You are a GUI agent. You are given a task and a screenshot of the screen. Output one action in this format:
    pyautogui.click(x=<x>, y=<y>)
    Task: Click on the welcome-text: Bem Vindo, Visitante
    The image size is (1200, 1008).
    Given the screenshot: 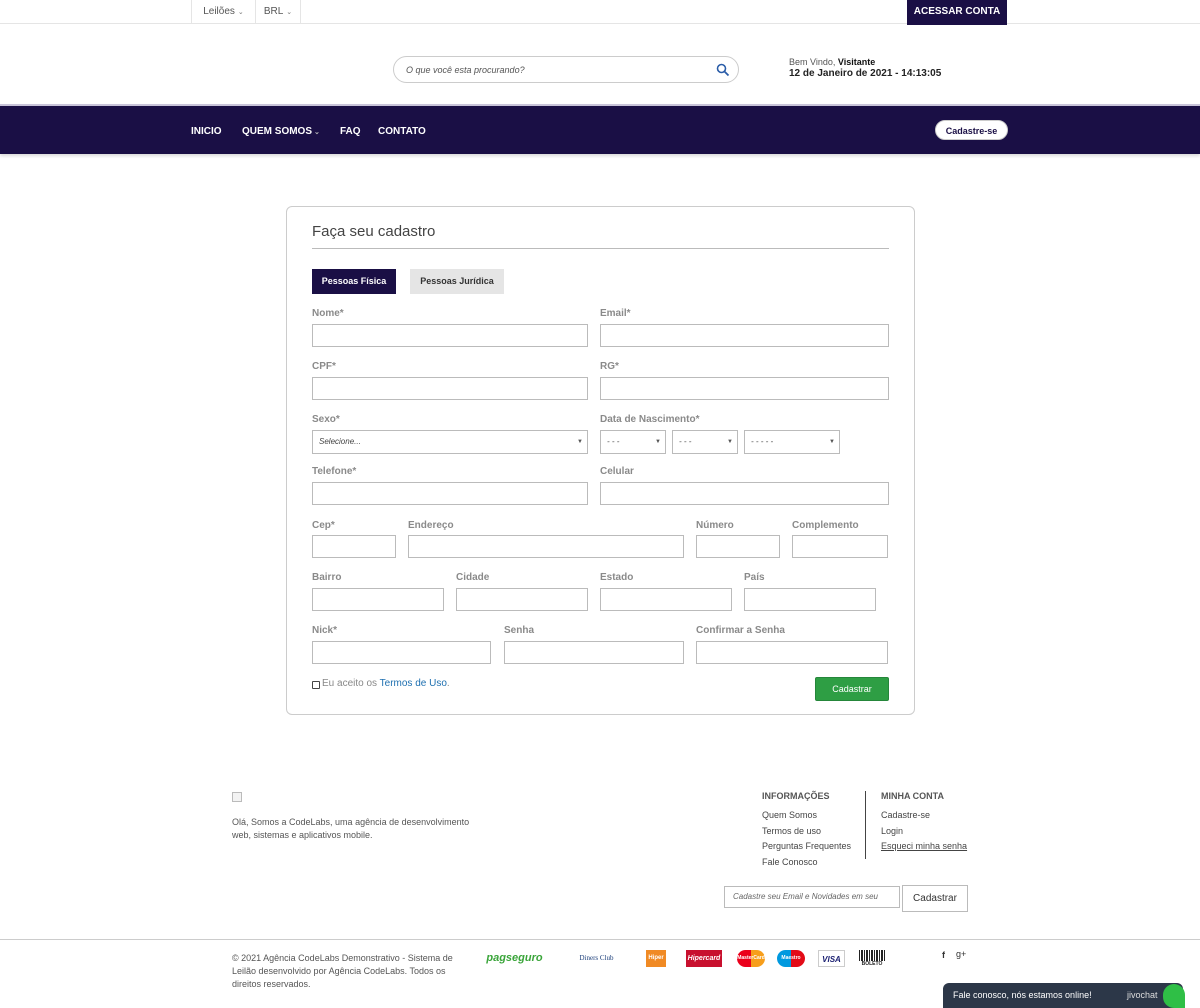 What is the action you would take?
    pyautogui.click(x=832, y=62)
    